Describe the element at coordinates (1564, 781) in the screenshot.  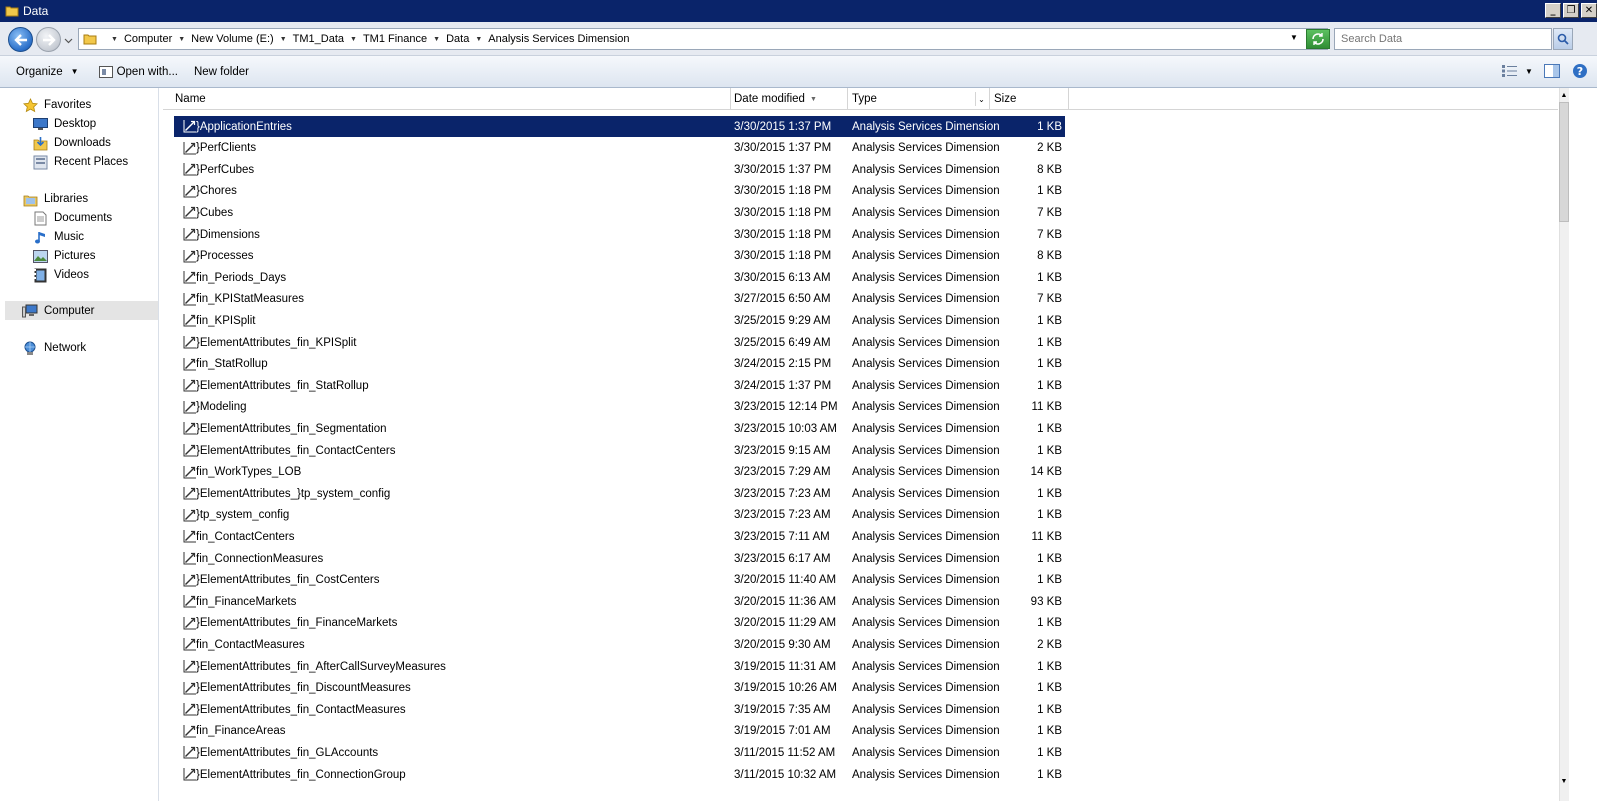
I see `scroll-down-icon: ▼` at that location.